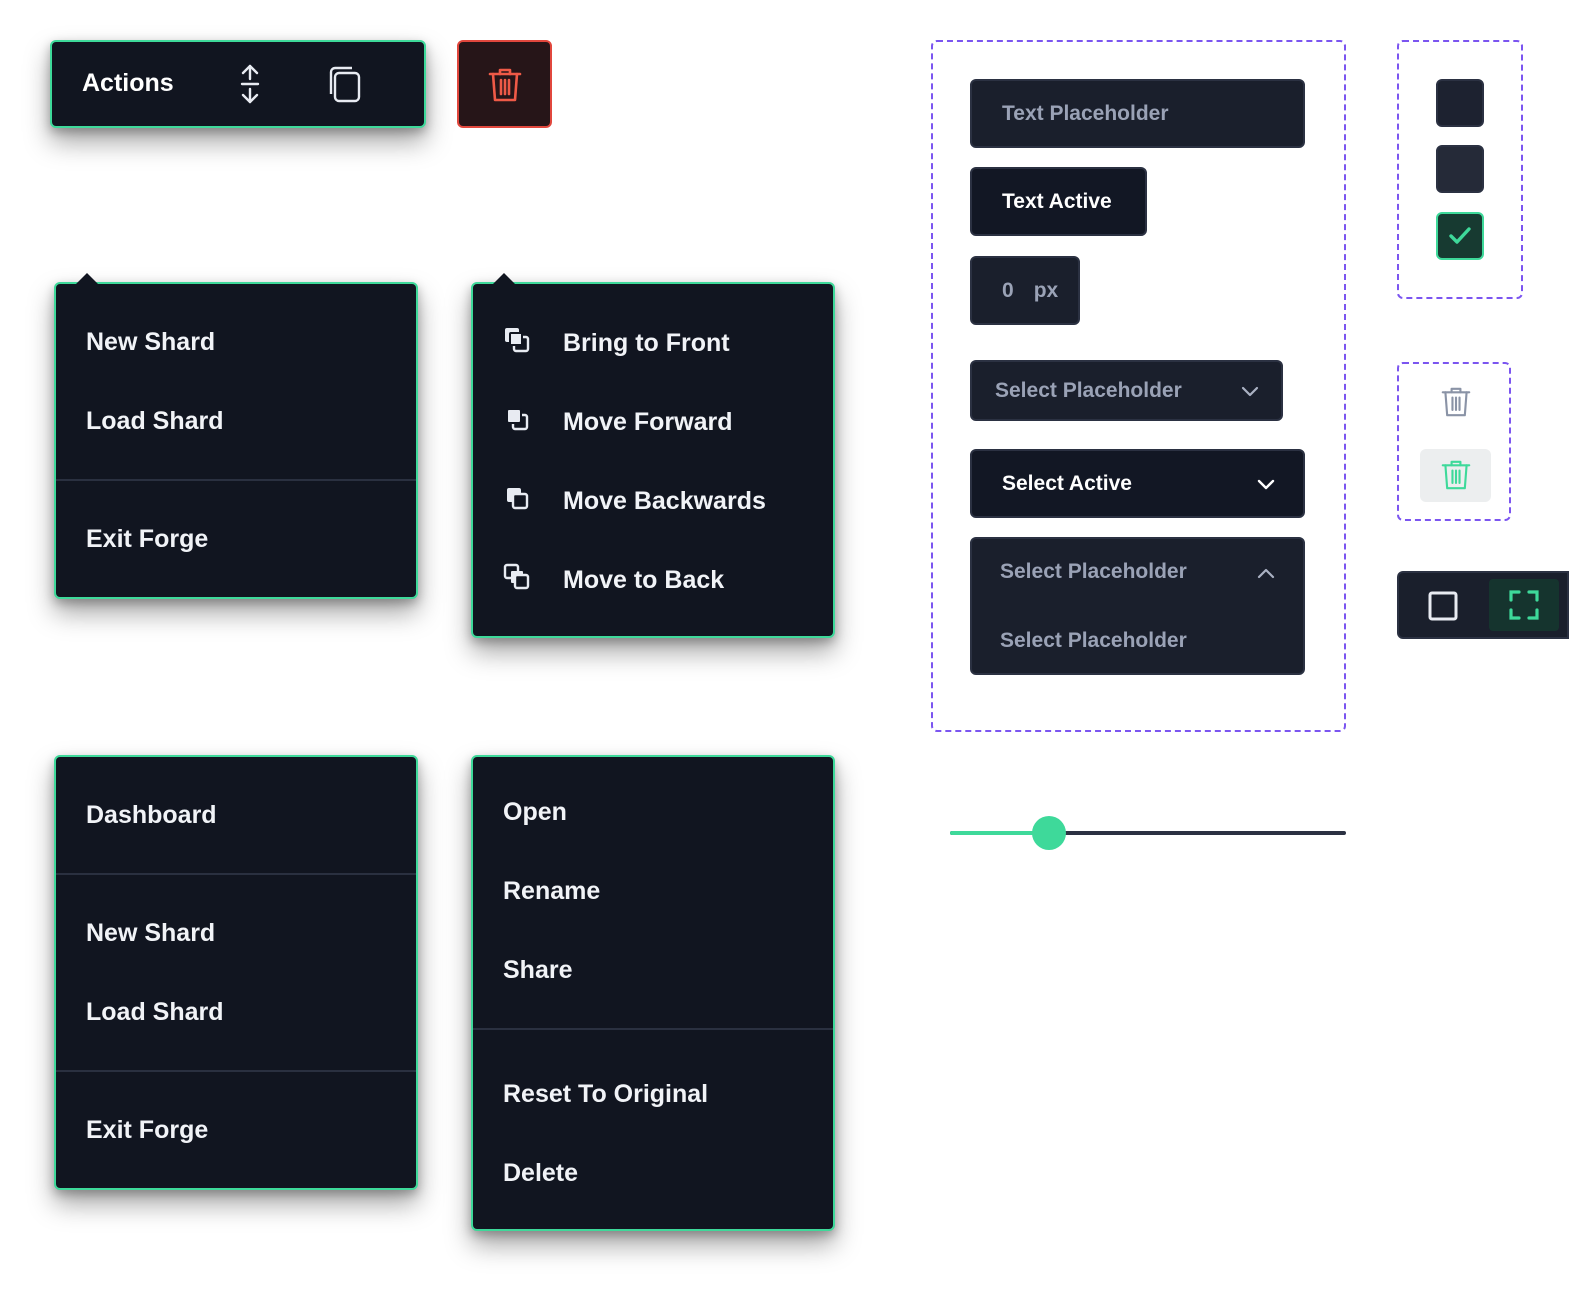 The height and width of the screenshot is (1314, 1594). What do you see at coordinates (517, 580) in the screenshot?
I see `move-to-back-icon` at bounding box center [517, 580].